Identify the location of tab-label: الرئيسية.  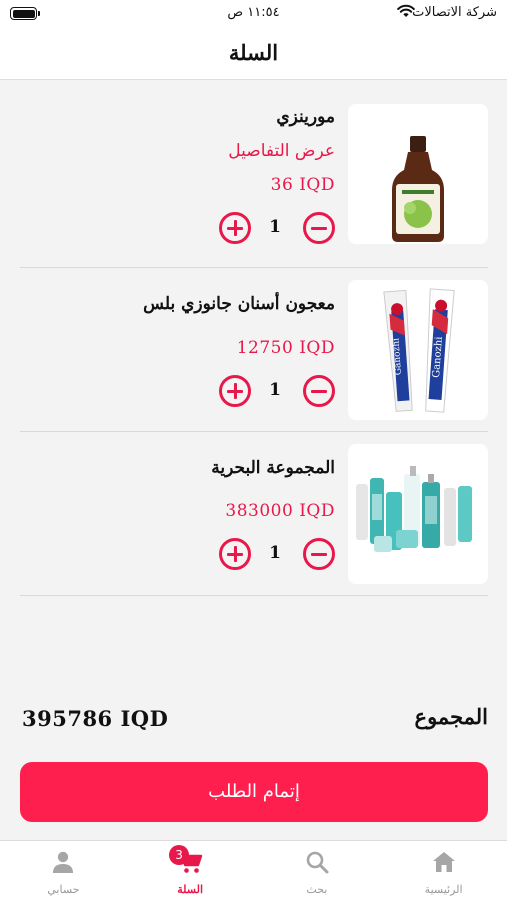
(443, 889).